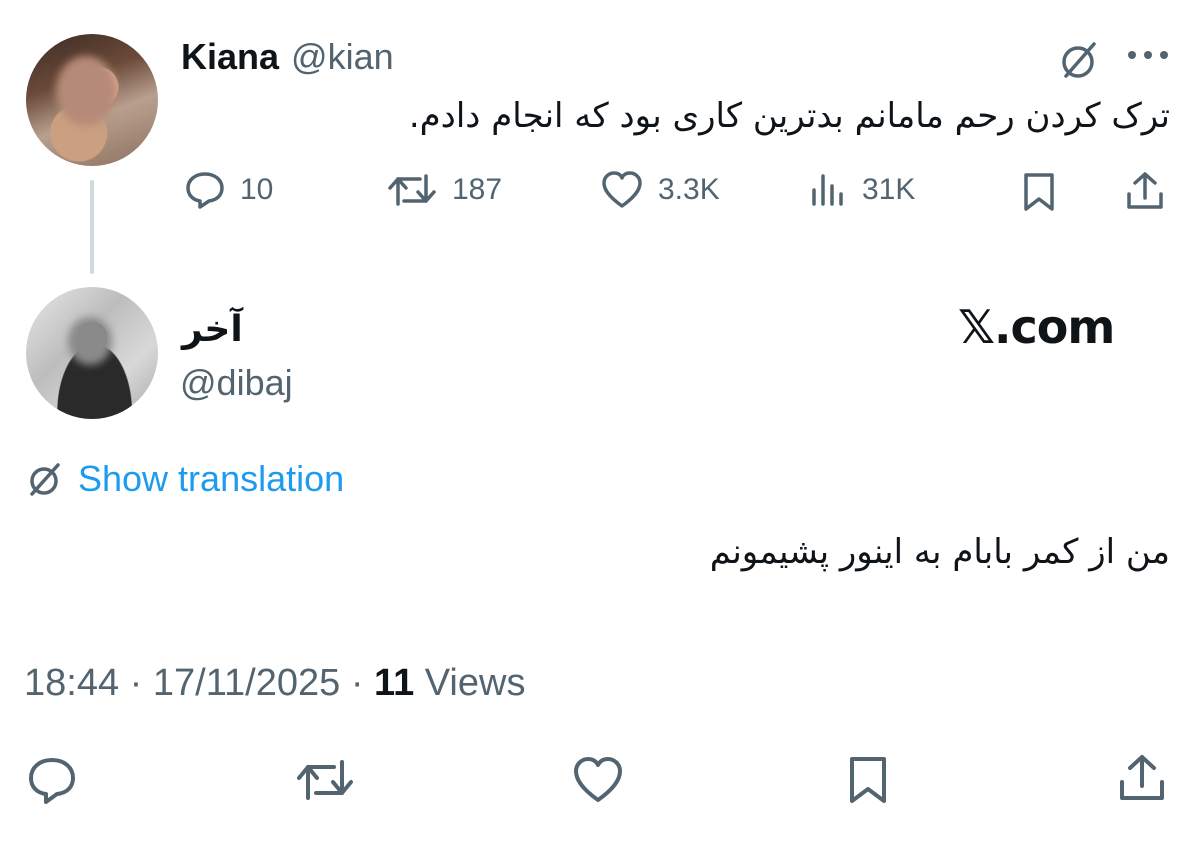 The width and height of the screenshot is (1200, 842). Describe the element at coordinates (444, 190) in the screenshot. I see `retweet-button: 187` at that location.